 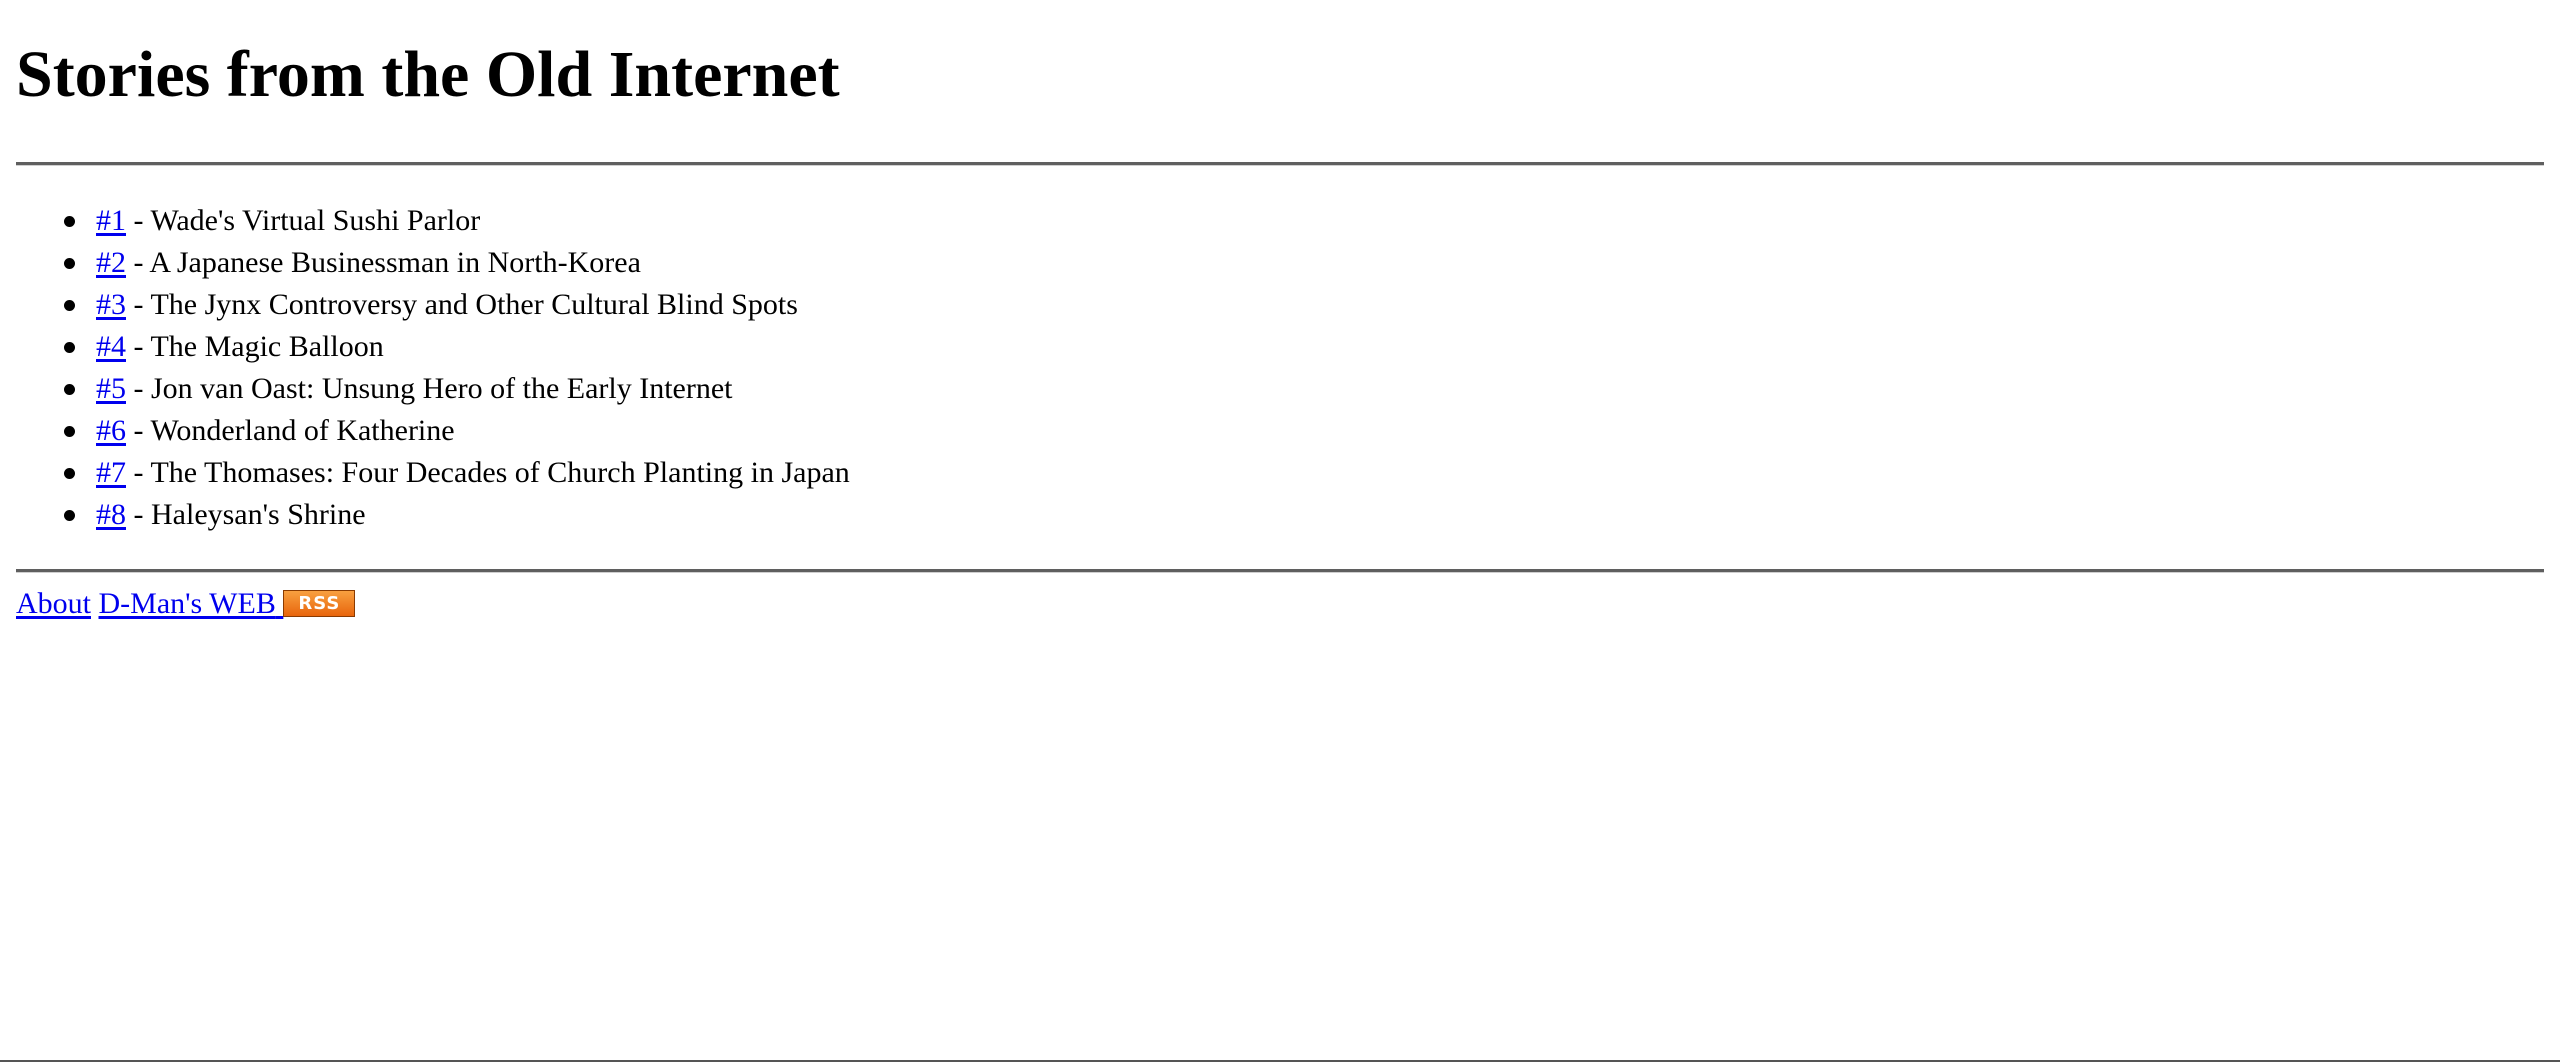 What do you see at coordinates (315, 220) in the screenshot?
I see `story-title: Wade's Virtual Sushi Parlor` at bounding box center [315, 220].